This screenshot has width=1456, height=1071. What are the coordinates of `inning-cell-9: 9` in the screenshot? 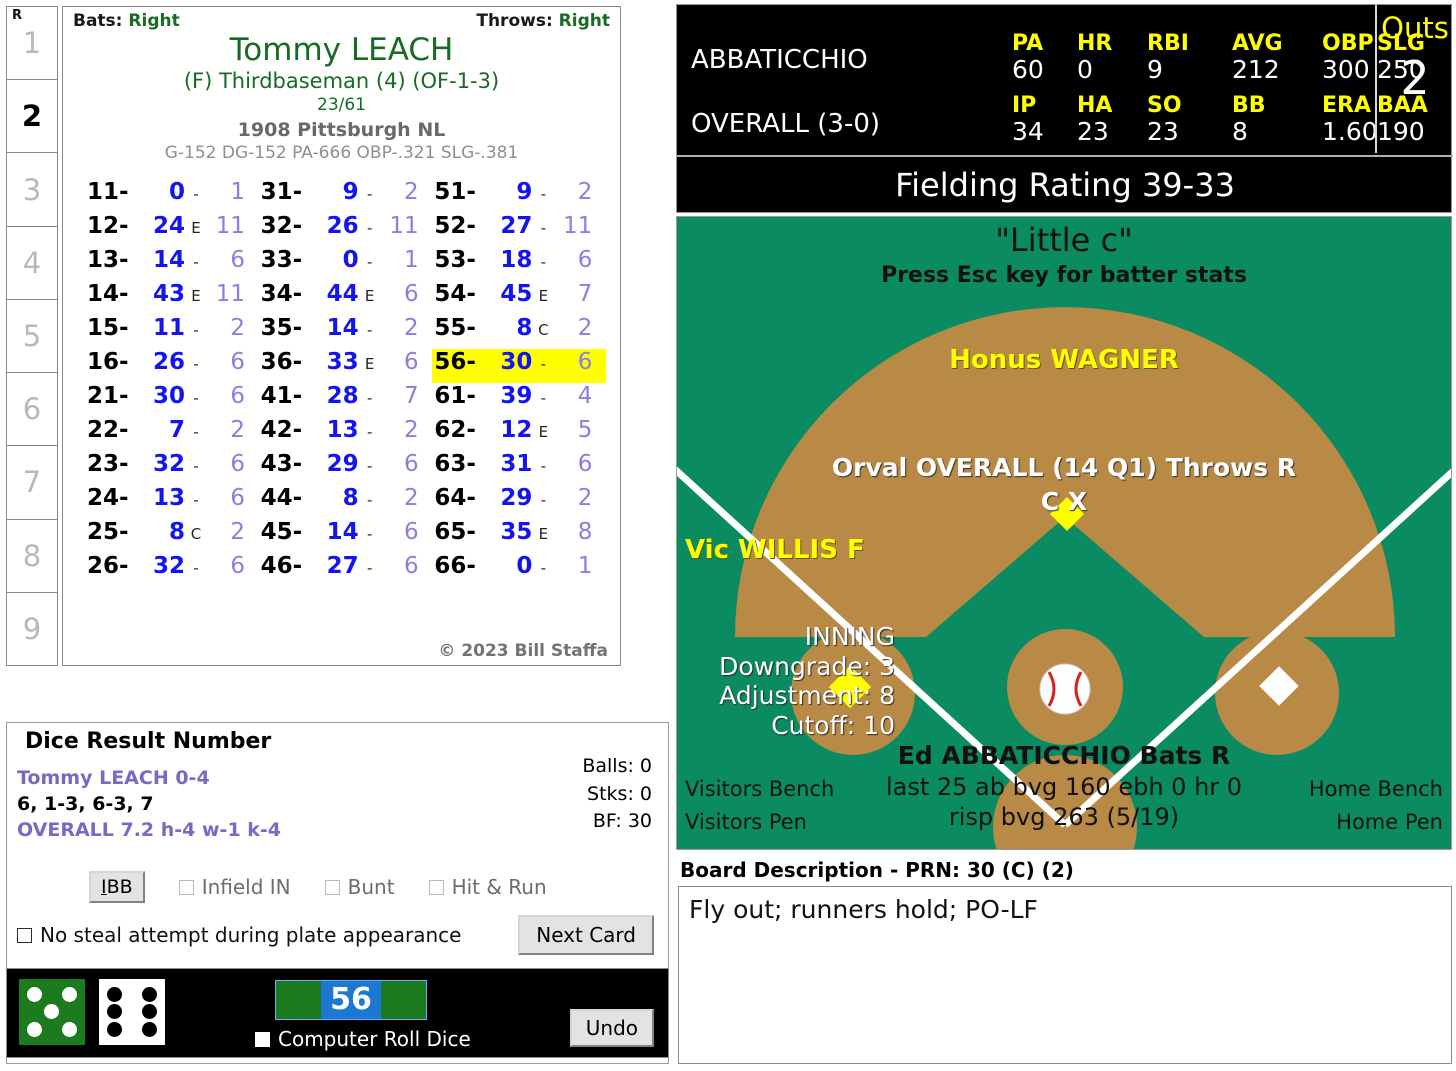 It's located at (32, 629).